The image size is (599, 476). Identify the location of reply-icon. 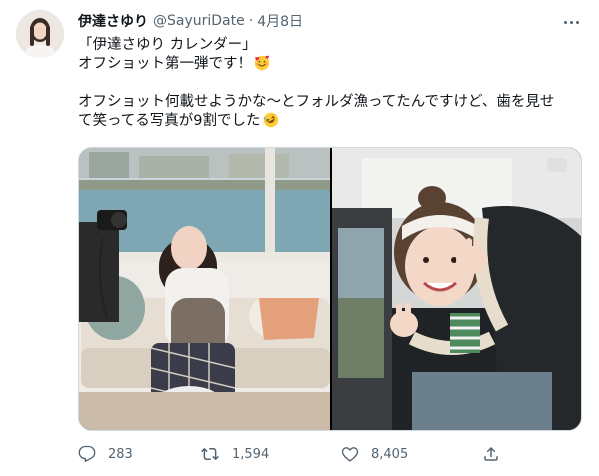
(87, 453).